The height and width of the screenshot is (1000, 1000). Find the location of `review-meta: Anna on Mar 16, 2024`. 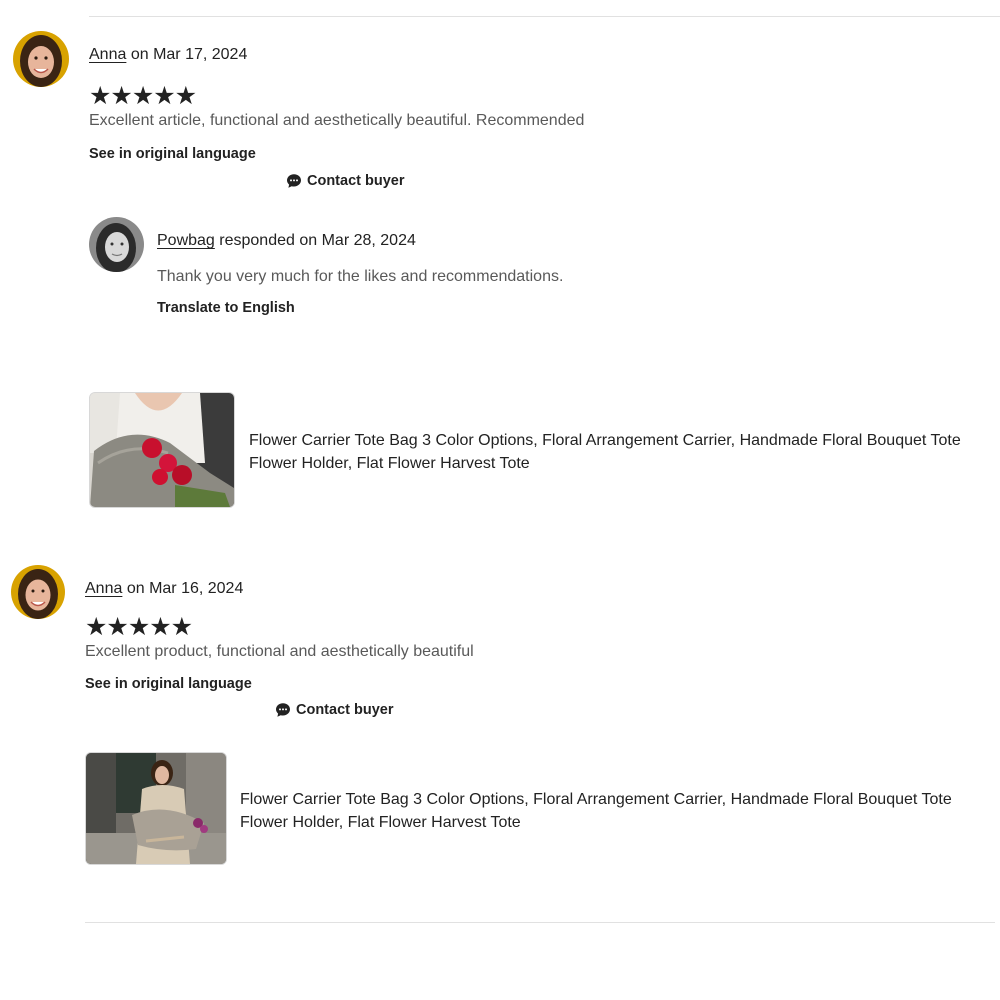

review-meta: Anna on Mar 16, 2024 is located at coordinates (164, 589).